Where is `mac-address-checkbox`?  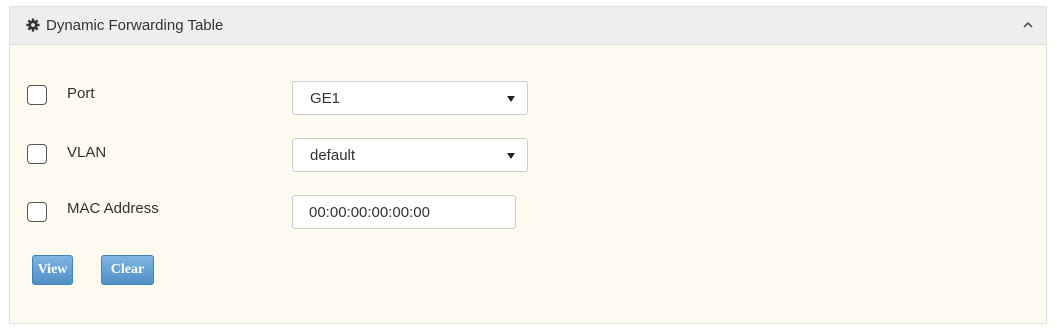
mac-address-checkbox is located at coordinates (37, 212).